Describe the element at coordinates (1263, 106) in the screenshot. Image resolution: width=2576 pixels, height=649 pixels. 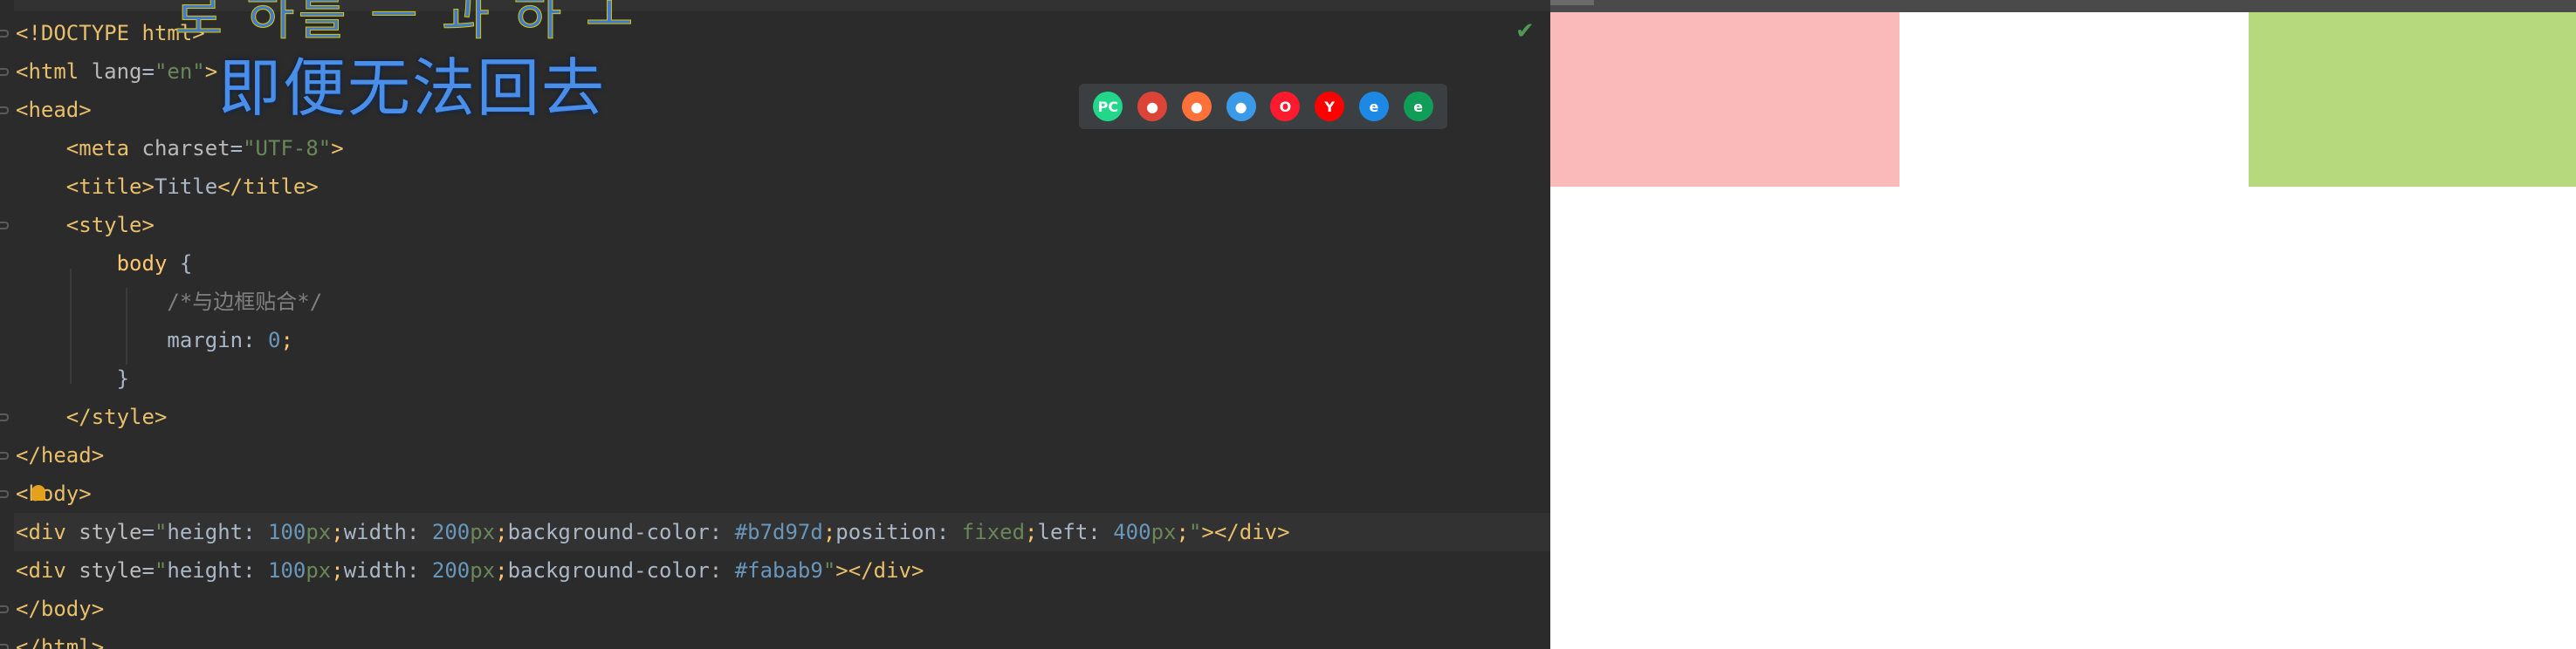
I see `browser-preview-bar: PC ● ● ● O Ye e` at that location.